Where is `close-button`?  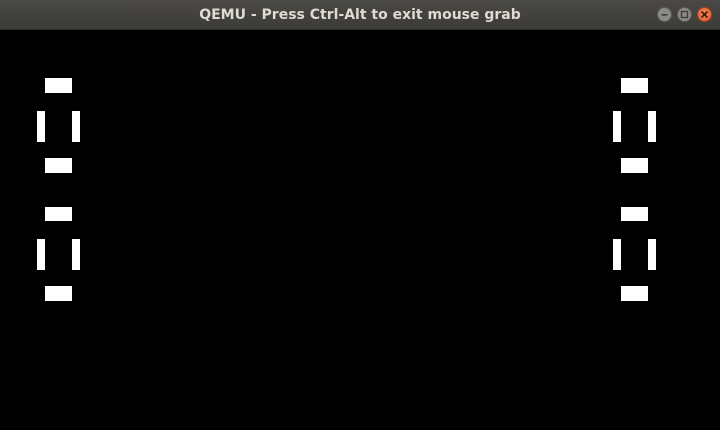
close-button is located at coordinates (704, 14).